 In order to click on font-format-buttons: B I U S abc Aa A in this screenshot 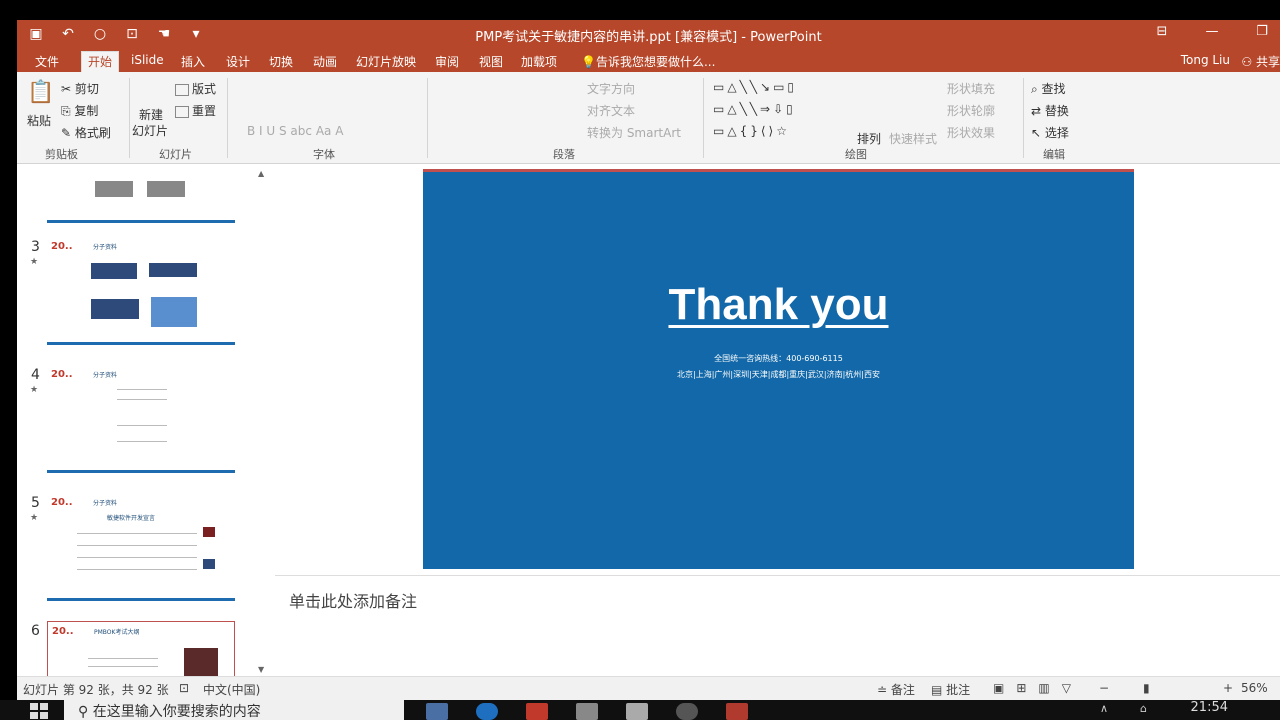, I will do `click(295, 131)`.